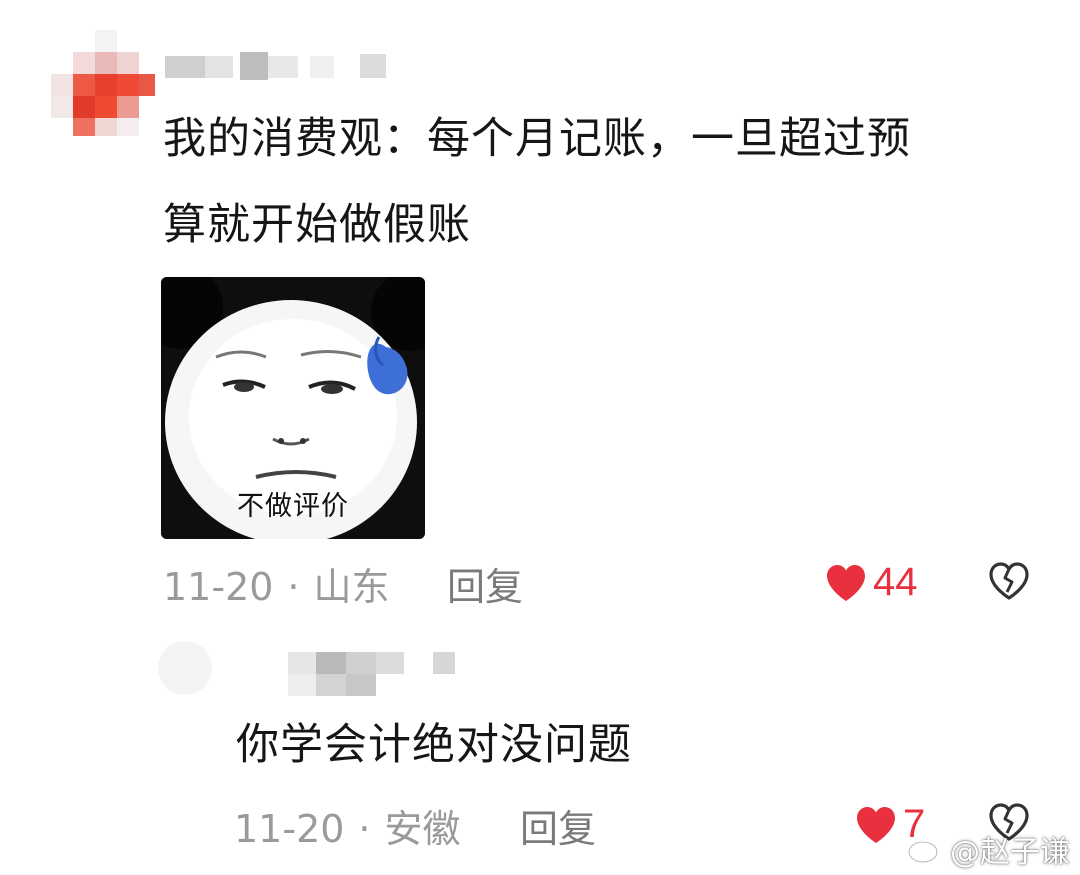 The height and width of the screenshot is (875, 1080). What do you see at coordinates (351, 587) in the screenshot?
I see `comment-location: 山东` at bounding box center [351, 587].